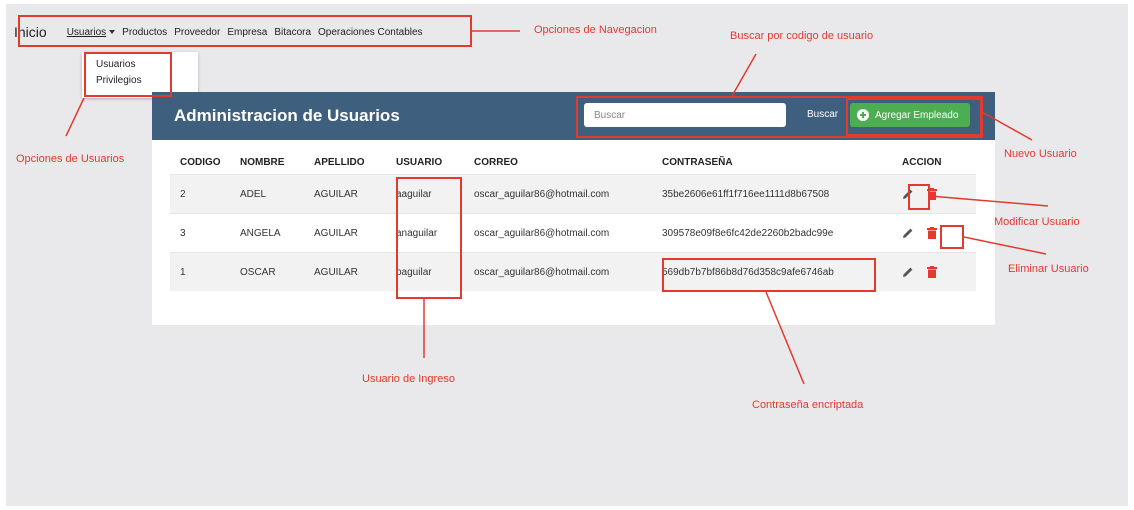 The height and width of the screenshot is (510, 1134). Describe the element at coordinates (200, 162) in the screenshot. I see `col-header-codigo: CODIGO` at that location.